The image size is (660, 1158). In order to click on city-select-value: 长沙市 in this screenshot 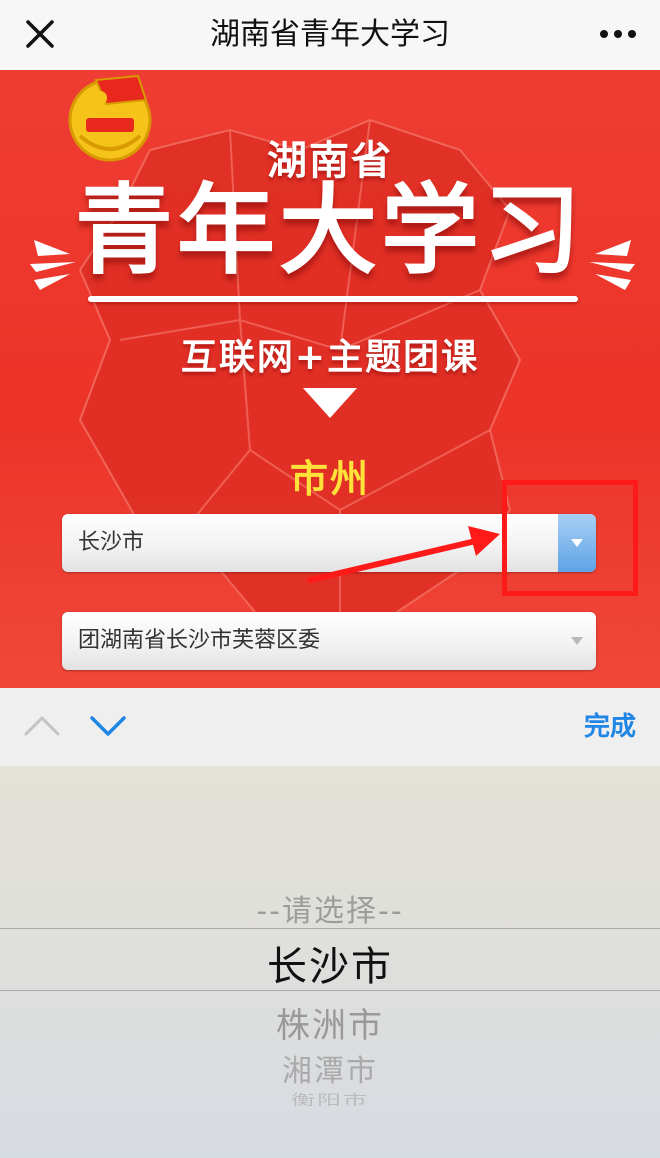, I will do `click(111, 542)`.